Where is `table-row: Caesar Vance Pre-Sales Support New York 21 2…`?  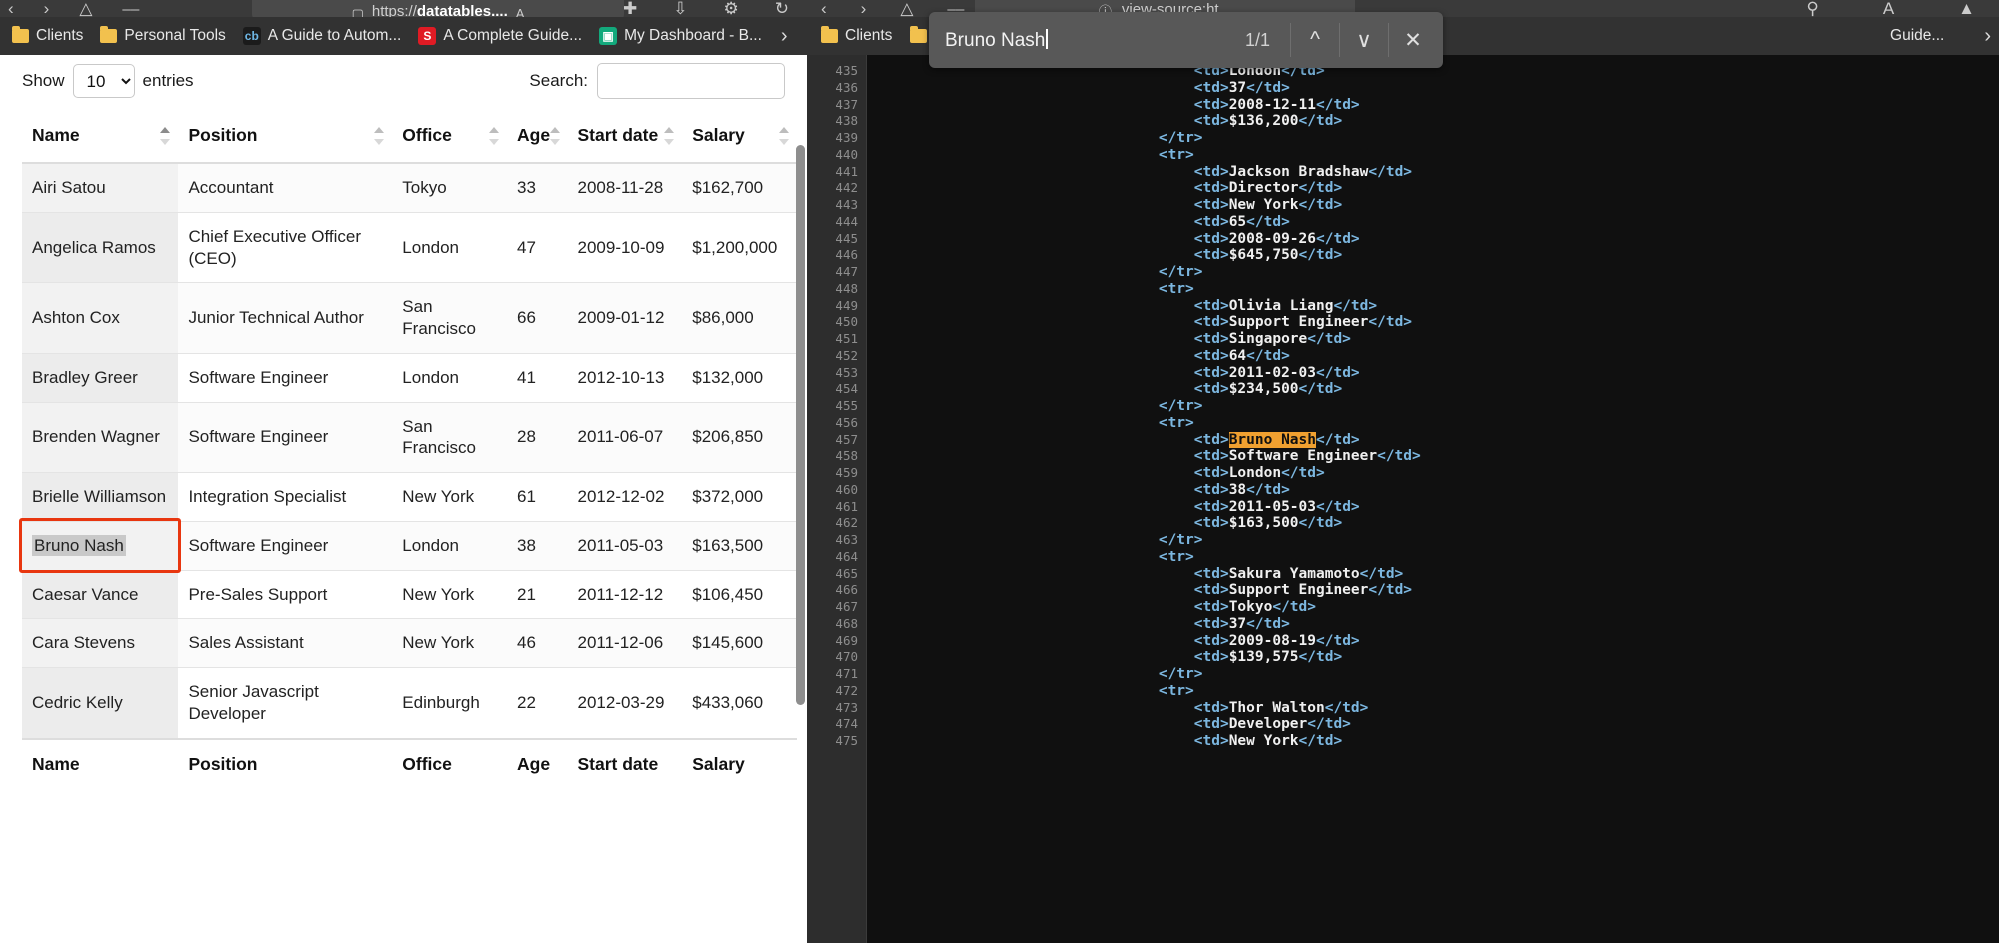
table-row: Caesar Vance Pre-Sales Support New York 21 2… is located at coordinates (409, 595).